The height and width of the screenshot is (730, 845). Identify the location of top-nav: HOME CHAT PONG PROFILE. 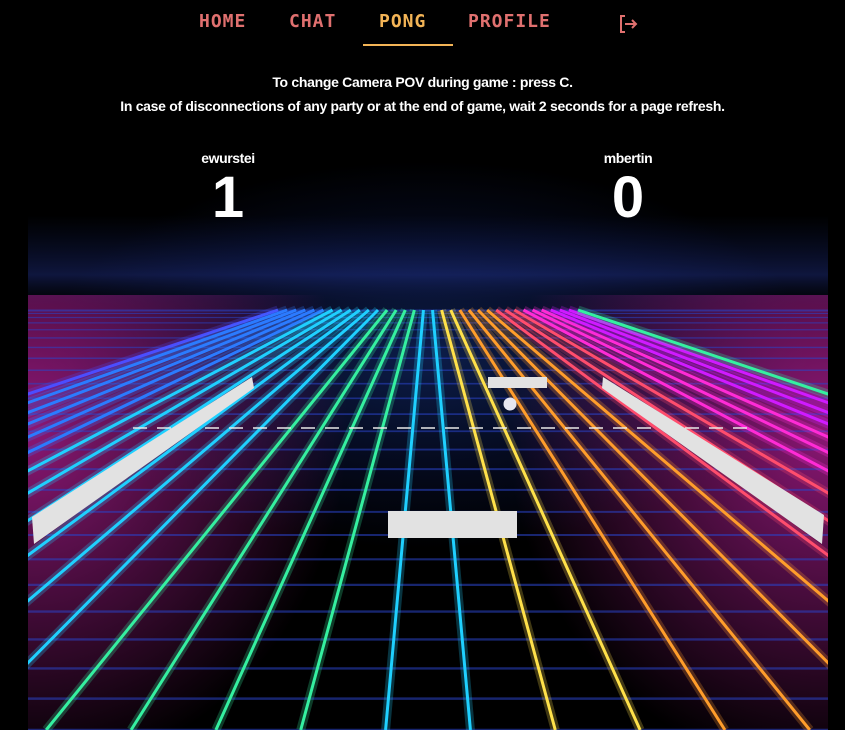
(422, 24).